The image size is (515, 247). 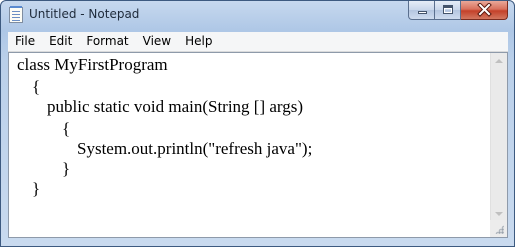 I want to click on caption-buttons, so click(x=458, y=11).